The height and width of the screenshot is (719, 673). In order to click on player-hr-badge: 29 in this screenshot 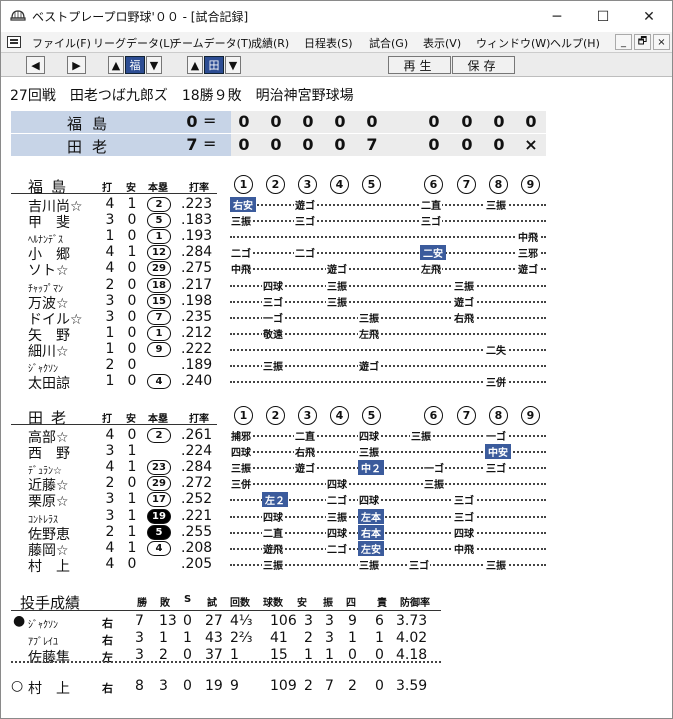, I will do `click(159, 269)`.